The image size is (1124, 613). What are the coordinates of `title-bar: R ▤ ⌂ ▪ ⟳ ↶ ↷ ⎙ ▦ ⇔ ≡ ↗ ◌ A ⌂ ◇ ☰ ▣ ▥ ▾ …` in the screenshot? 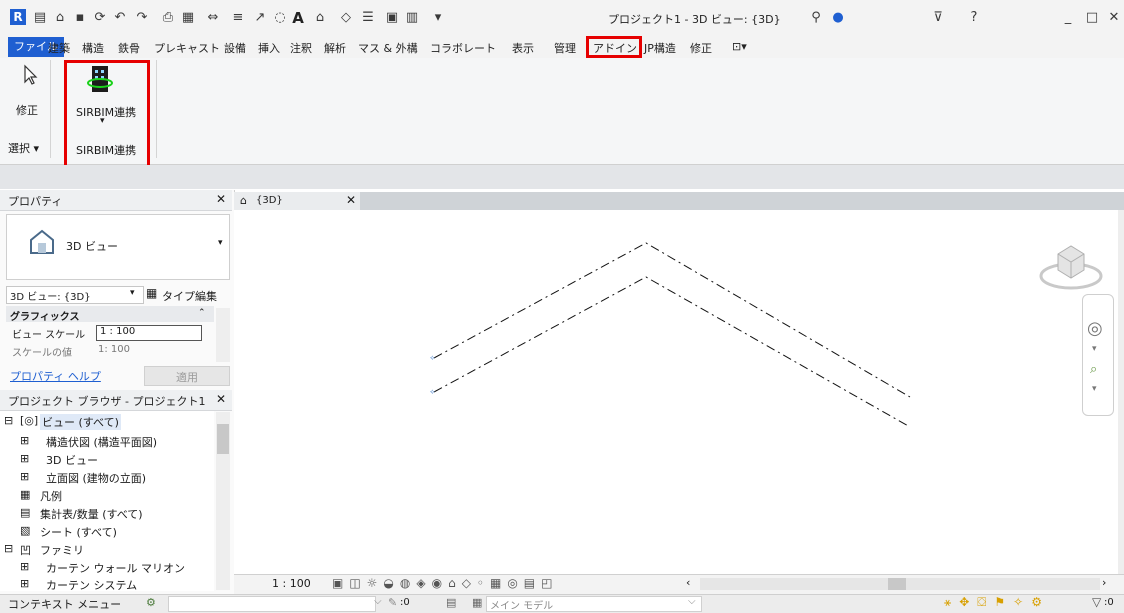 It's located at (562, 18).